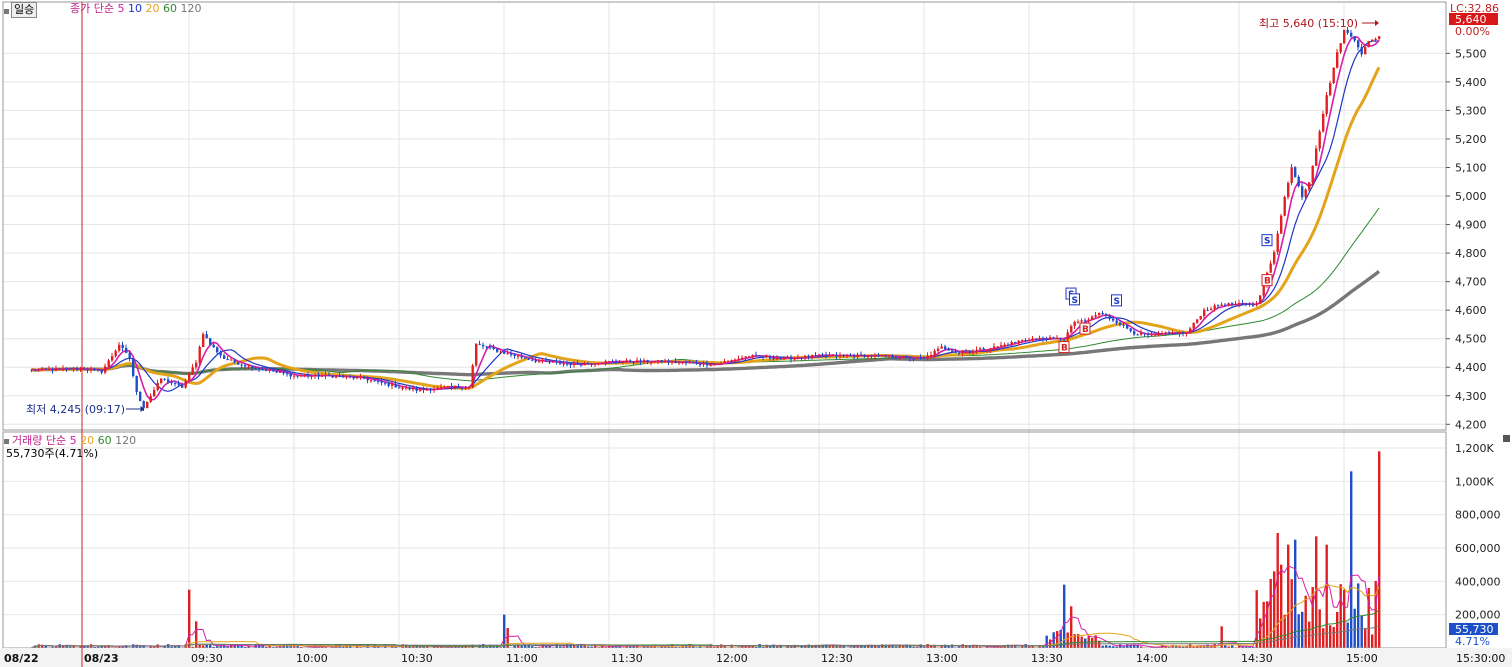 The height and width of the screenshot is (667, 1512). What do you see at coordinates (756, 657) in the screenshot?
I see `time-axis-bar` at bounding box center [756, 657].